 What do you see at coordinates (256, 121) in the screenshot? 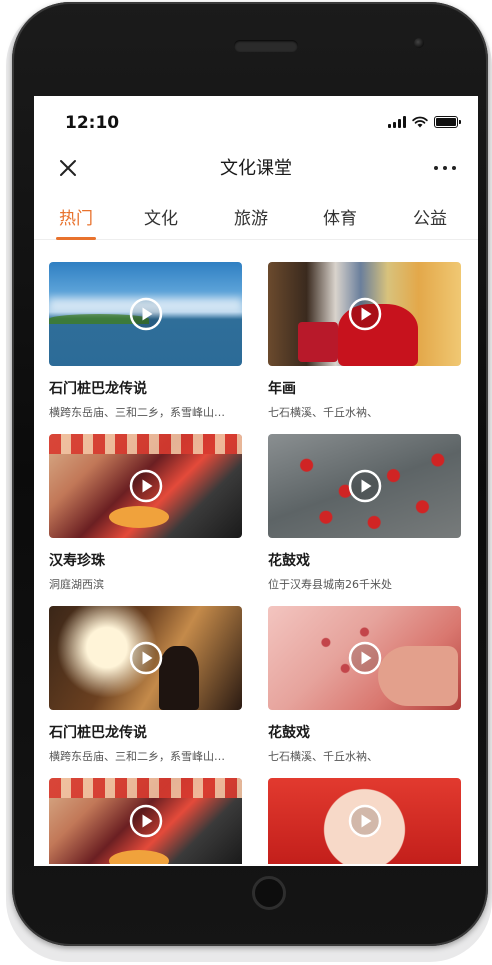
I see `status-bar: 12:10` at bounding box center [256, 121].